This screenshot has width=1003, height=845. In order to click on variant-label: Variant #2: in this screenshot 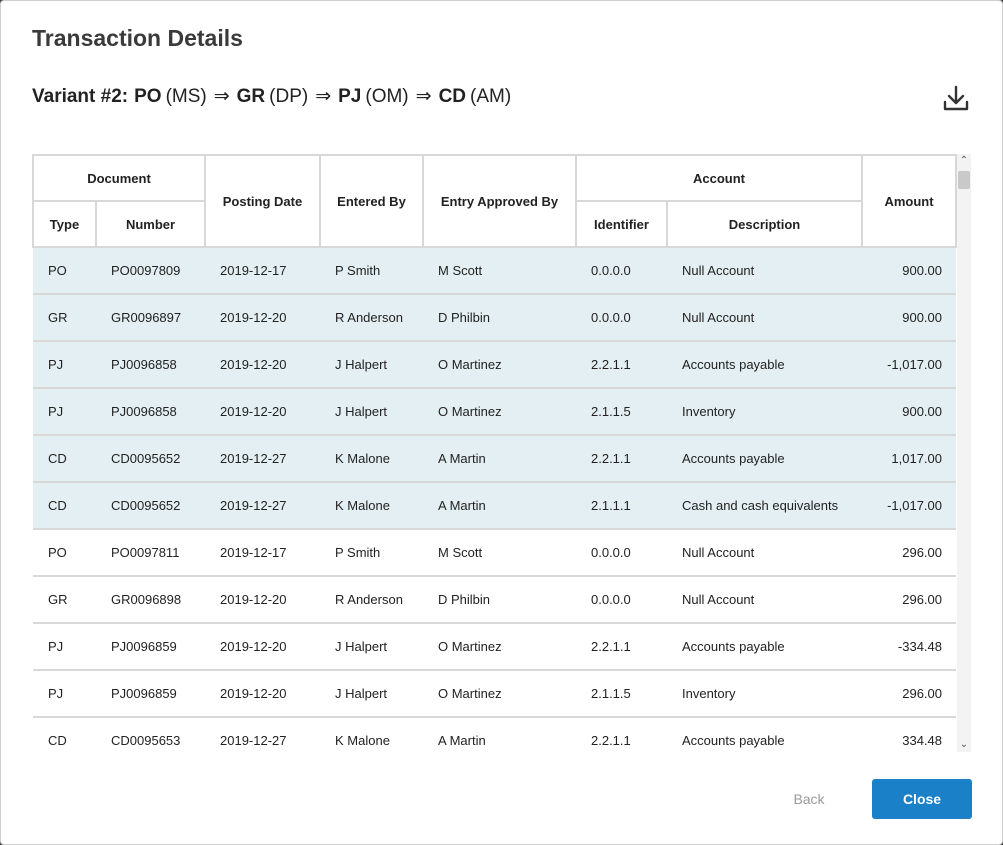, I will do `click(80, 96)`.